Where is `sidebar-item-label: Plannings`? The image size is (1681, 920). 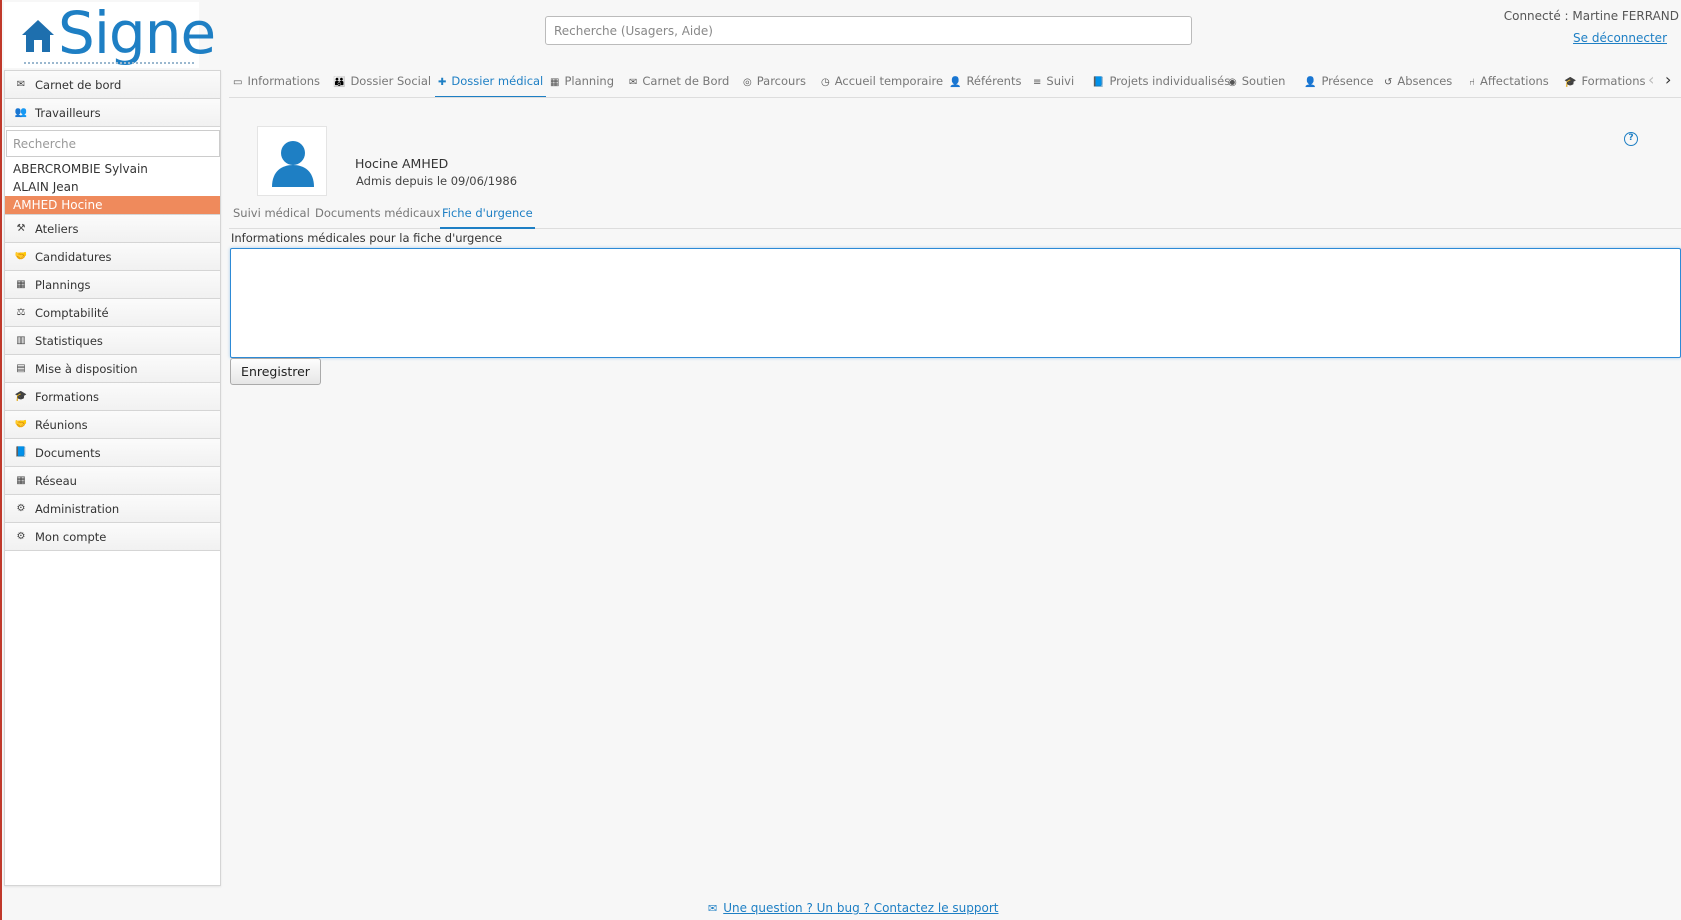 sidebar-item-label: Plannings is located at coordinates (63, 284).